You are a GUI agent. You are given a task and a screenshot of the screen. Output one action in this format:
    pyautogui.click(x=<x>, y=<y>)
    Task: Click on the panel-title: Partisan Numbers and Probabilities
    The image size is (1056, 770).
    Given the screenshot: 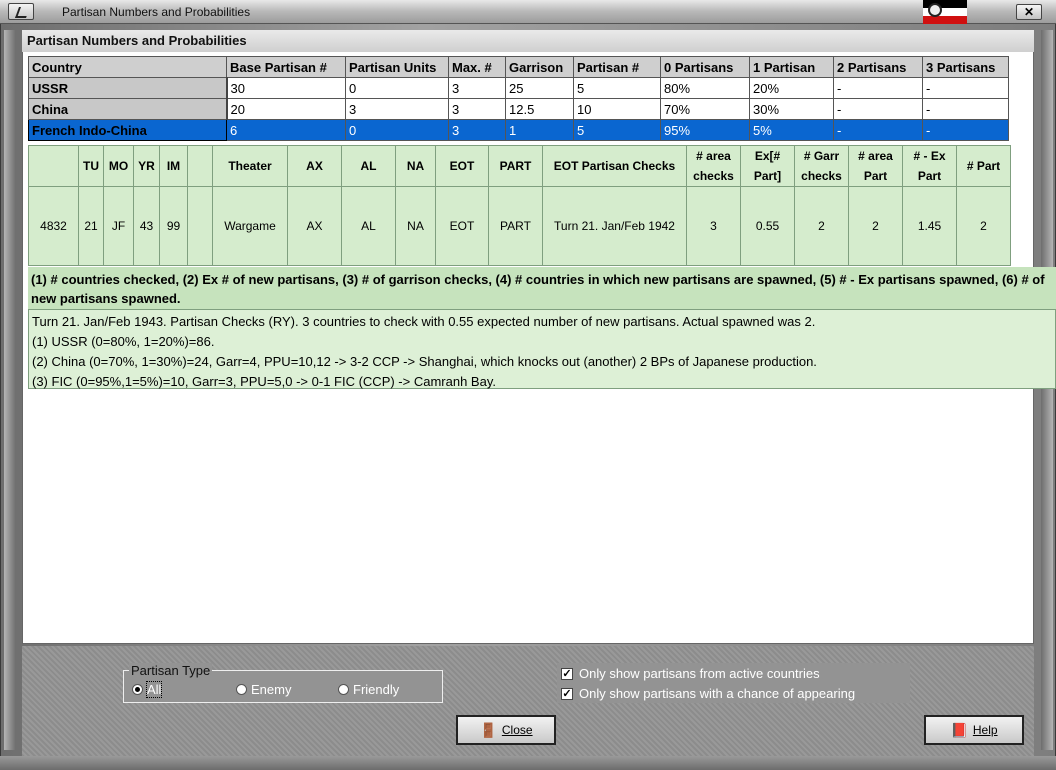 What is the action you would take?
    pyautogui.click(x=137, y=40)
    